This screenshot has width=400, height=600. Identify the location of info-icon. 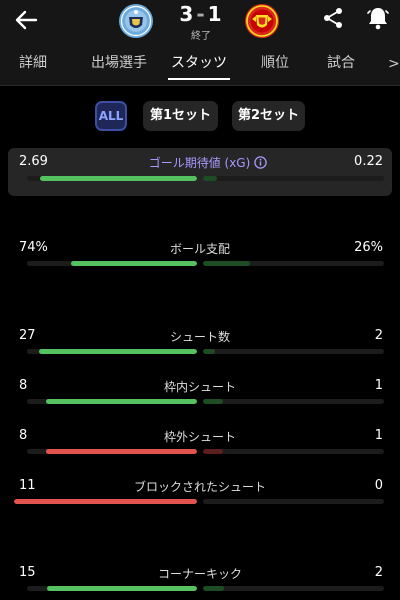
(261, 162).